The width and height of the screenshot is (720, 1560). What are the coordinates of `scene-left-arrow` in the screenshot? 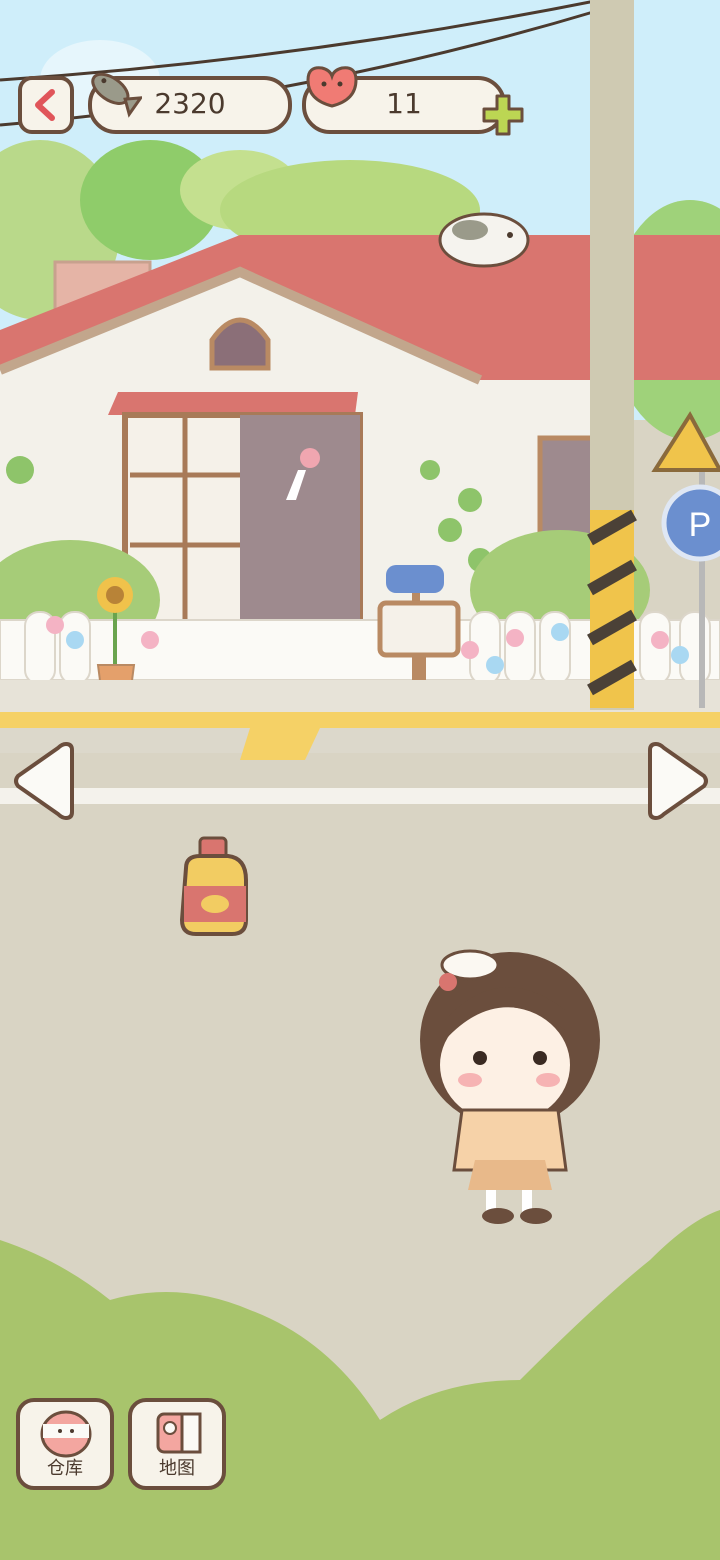 It's located at (42, 781).